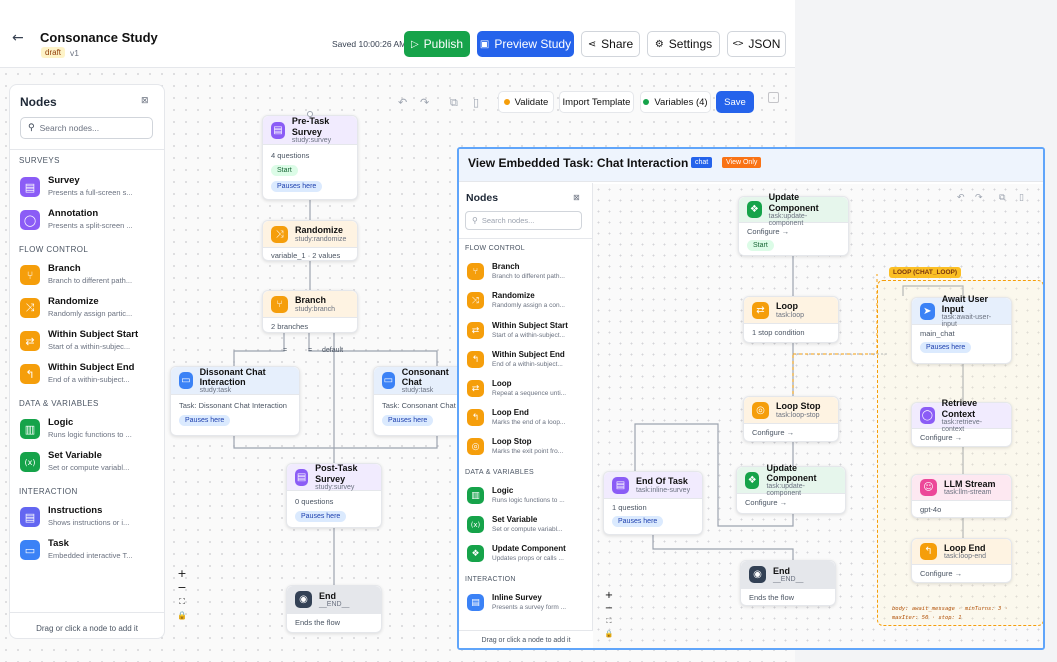  I want to click on variables-button: Variables (4), so click(675, 102).